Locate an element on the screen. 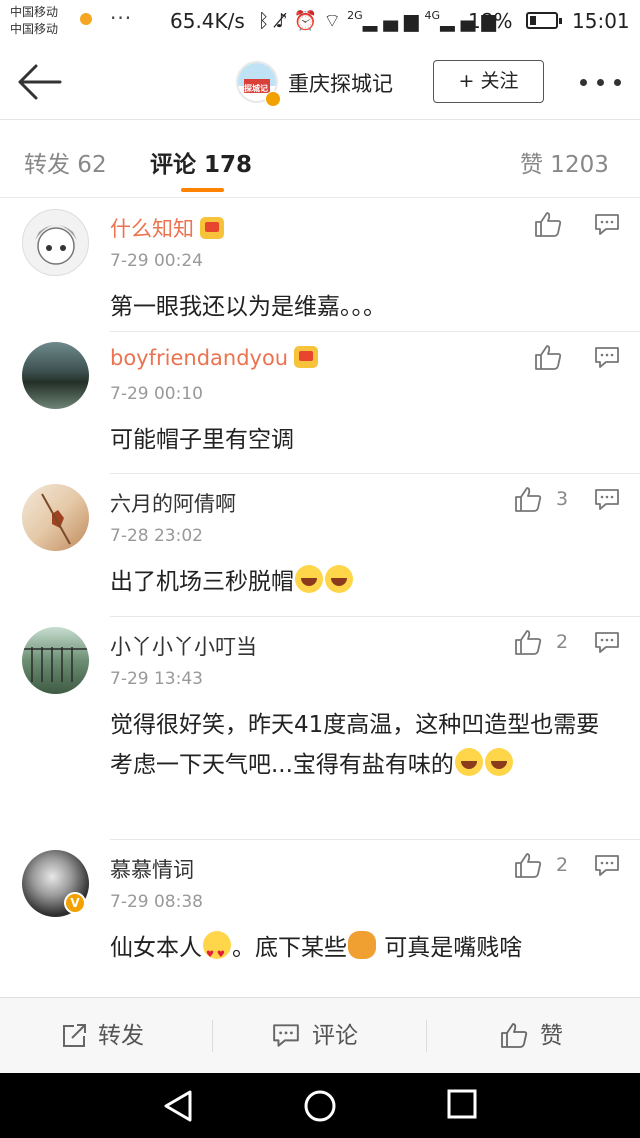  comment-text: 可能帽子里有空调 is located at coordinates (202, 440).